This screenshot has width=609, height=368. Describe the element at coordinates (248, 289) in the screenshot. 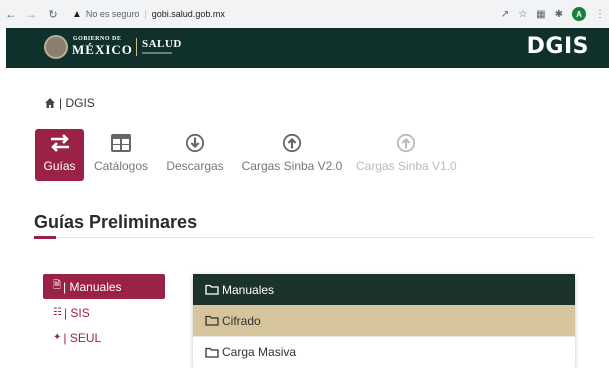

I see `folder-label: Manuales` at that location.